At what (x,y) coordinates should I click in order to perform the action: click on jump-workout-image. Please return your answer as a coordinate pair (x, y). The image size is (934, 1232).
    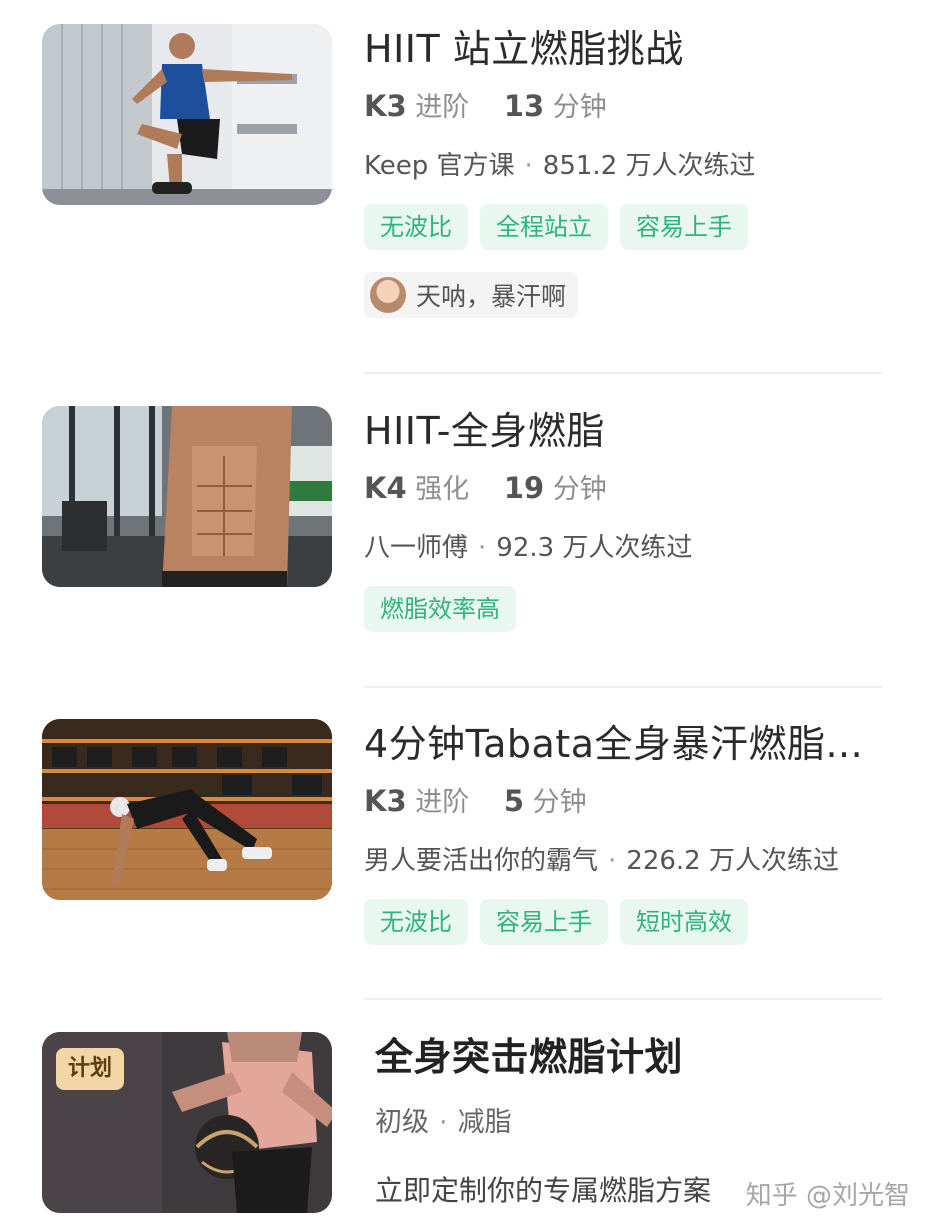
    Looking at the image, I should click on (187, 114).